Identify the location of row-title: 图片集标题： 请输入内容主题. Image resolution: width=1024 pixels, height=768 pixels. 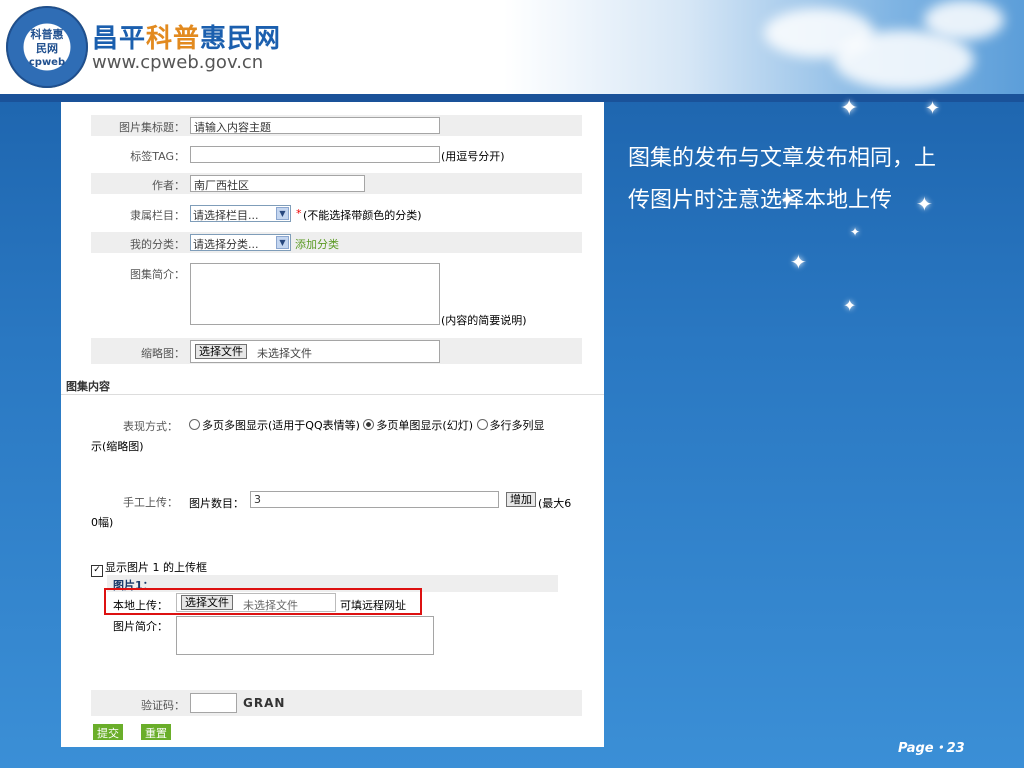
(336, 125).